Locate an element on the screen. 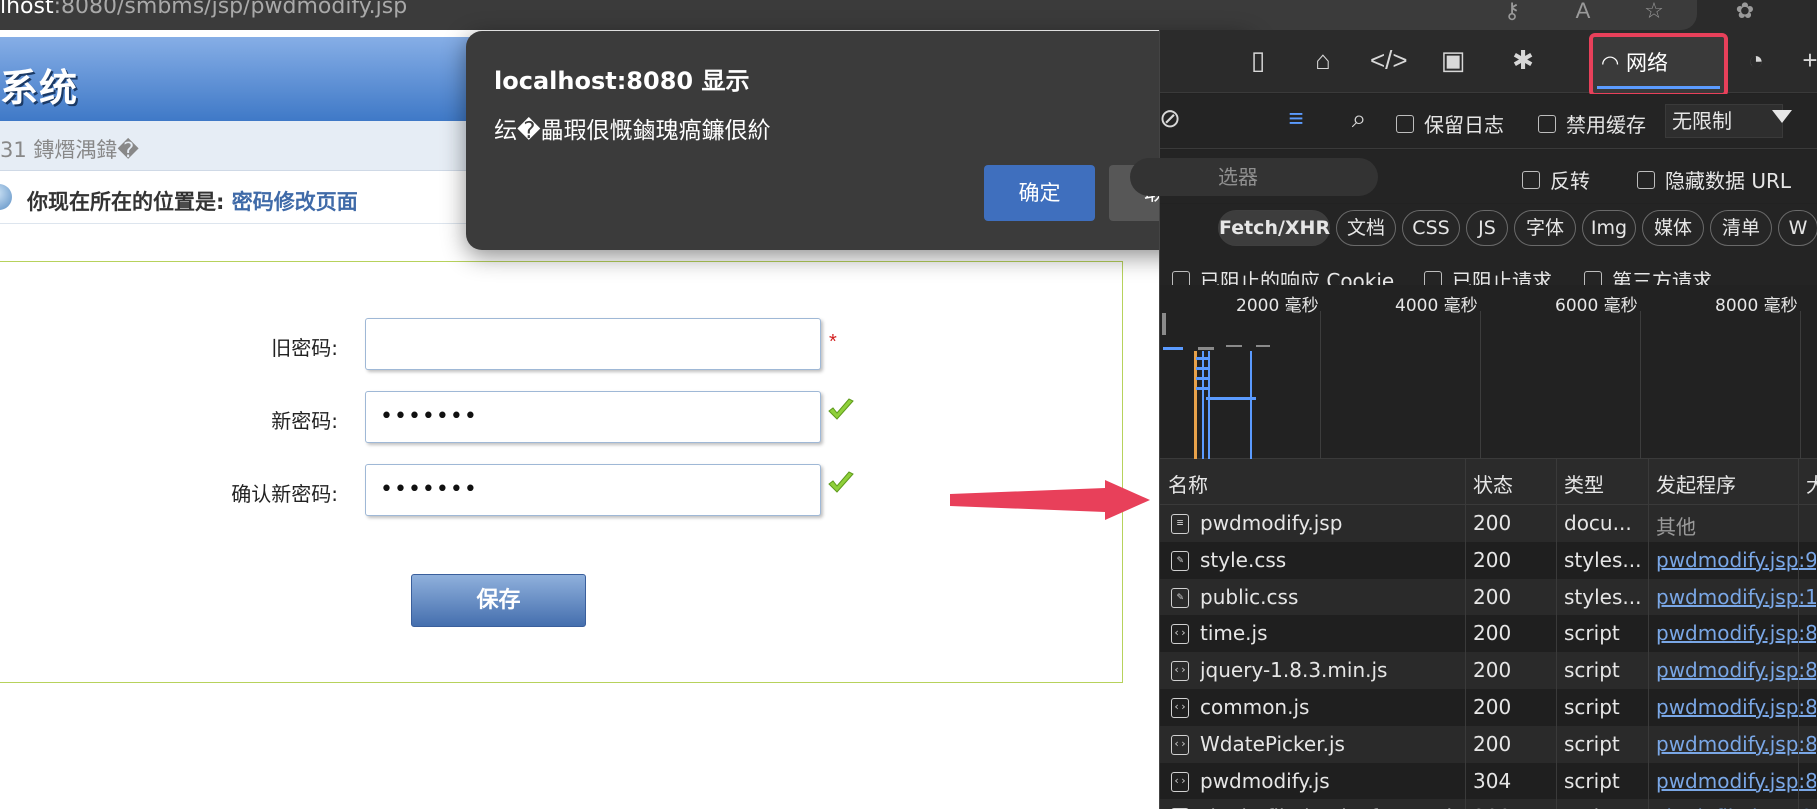 Image resolution: width=1817 pixels, height=809 pixels. document-icon: ≡ is located at coordinates (1180, 524).